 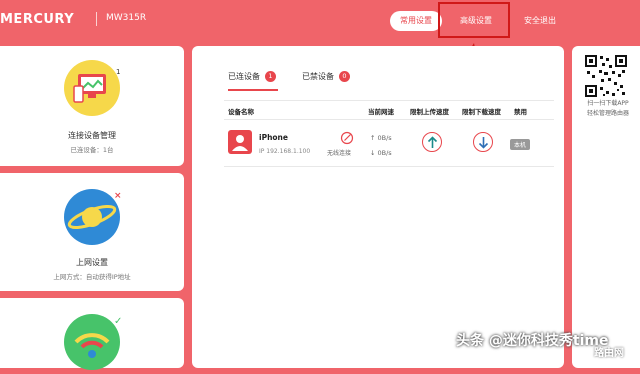 What do you see at coordinates (416, 21) in the screenshot?
I see `nav-common-settings: 常用设置` at bounding box center [416, 21].